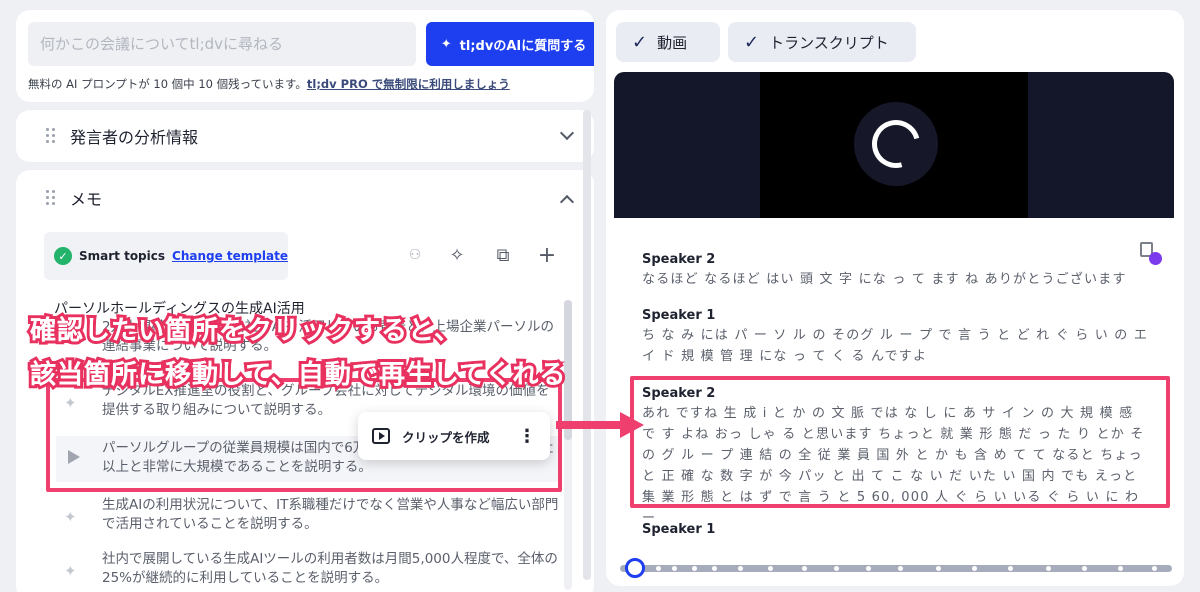 This screenshot has height=592, width=1200. I want to click on upgrade-pro-link: tl;dv PRO で無制限に利用しましょう, so click(408, 84).